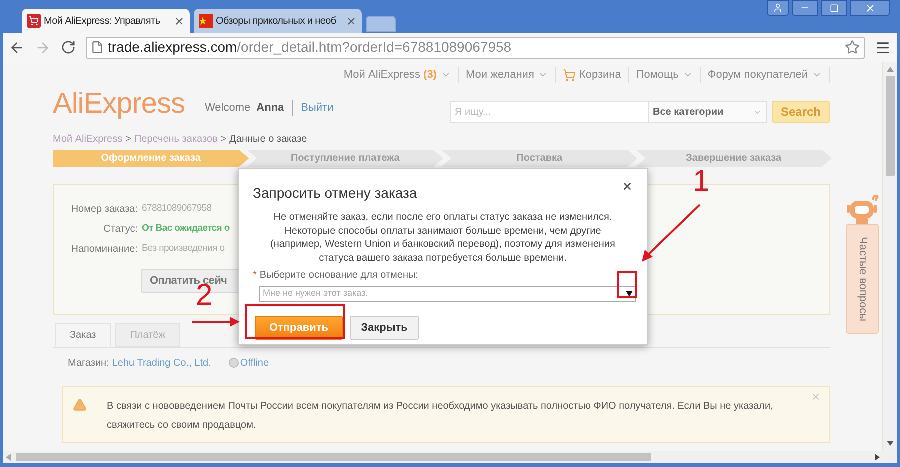 The image size is (900, 467). Describe the element at coordinates (335, 193) in the screenshot. I see `dialog-title: Запросить отмену заказа` at that location.